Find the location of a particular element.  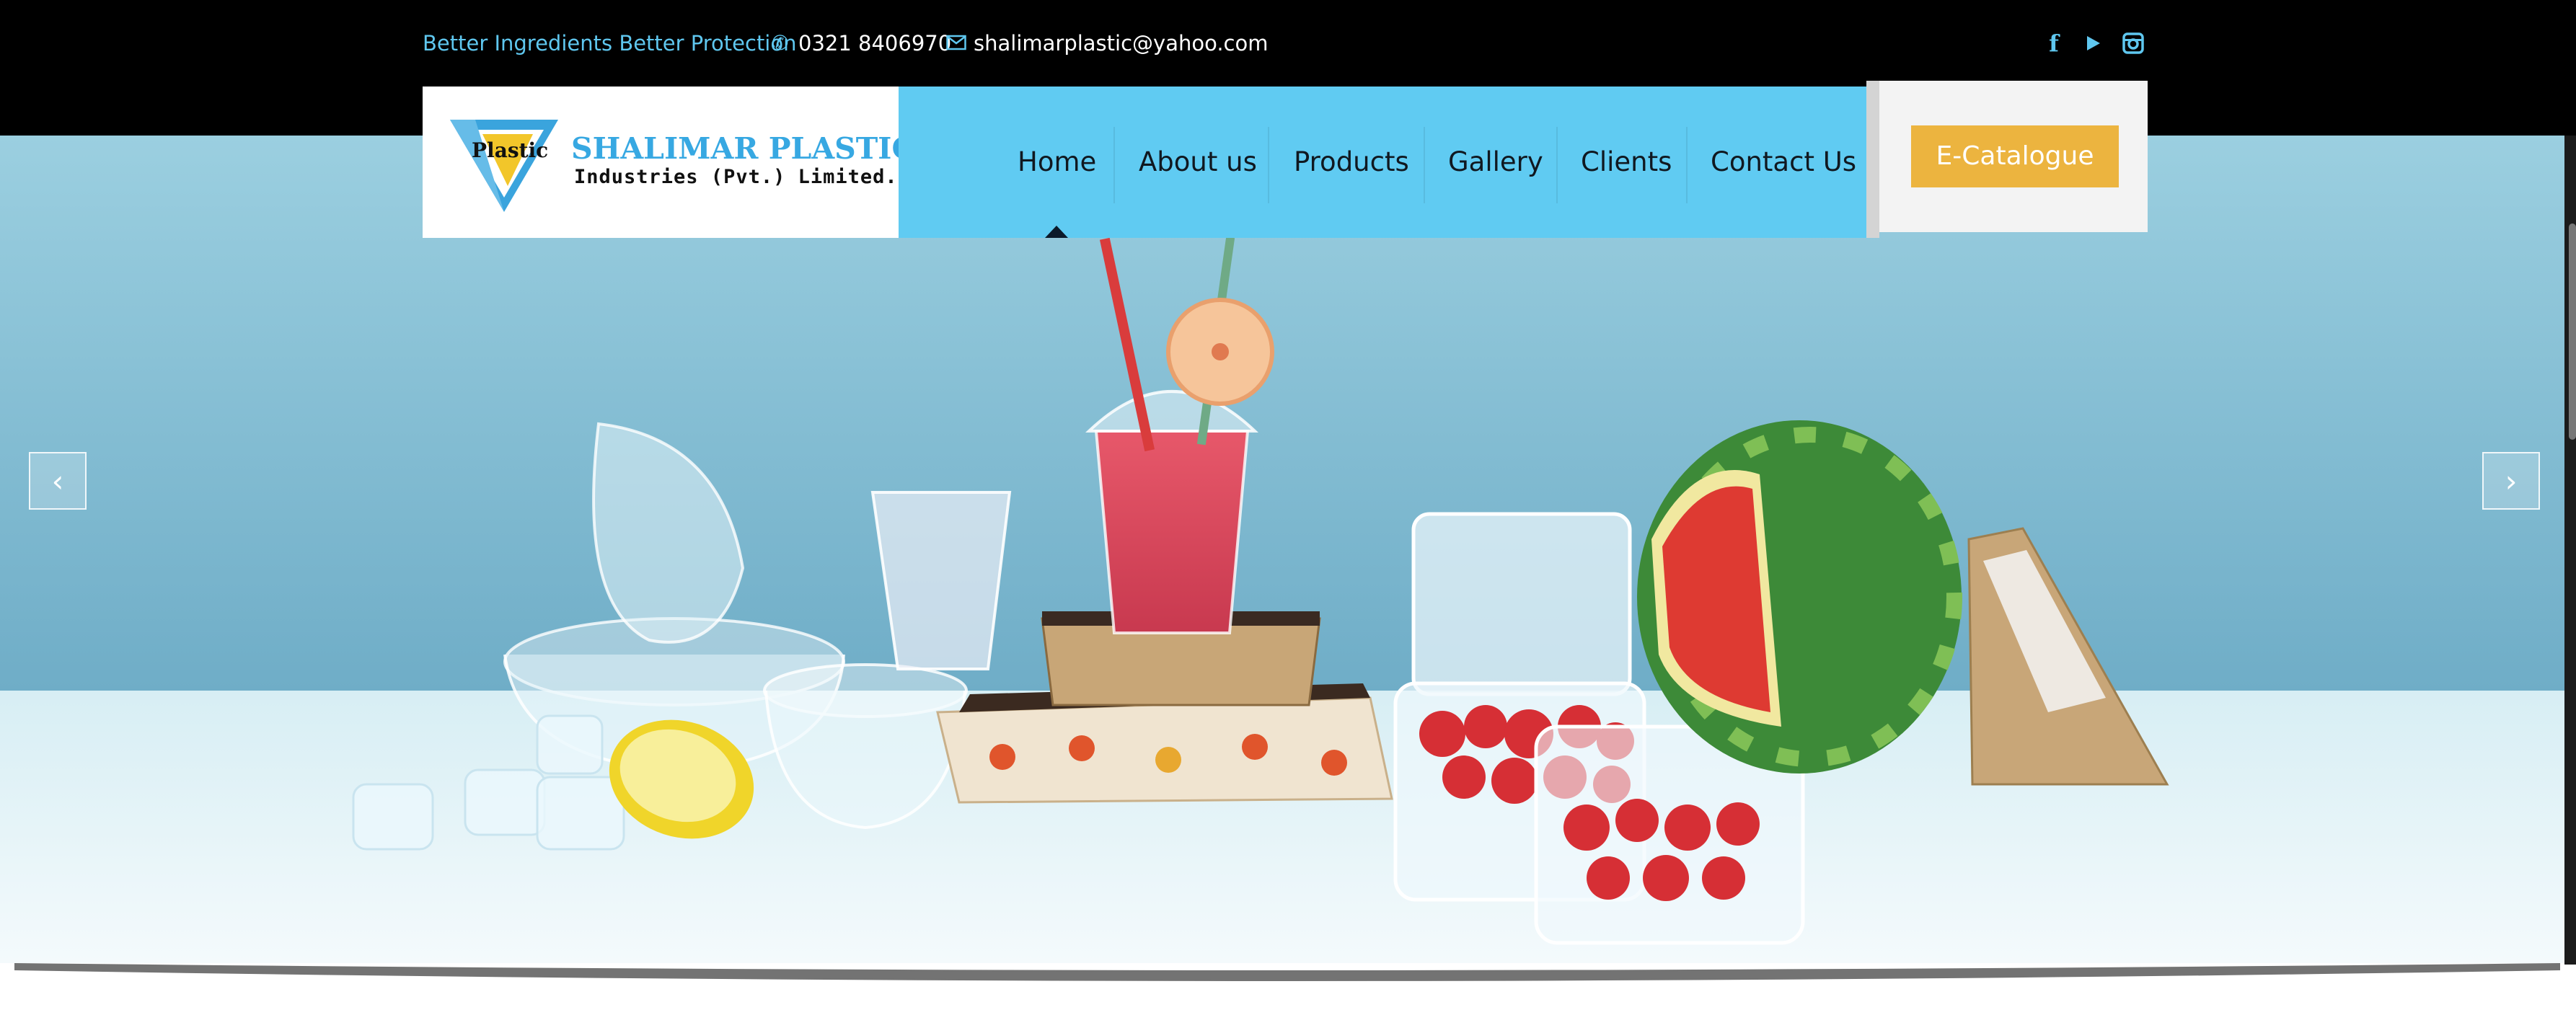

email-link: shalimarplastic@yahoo.com is located at coordinates (1121, 43).